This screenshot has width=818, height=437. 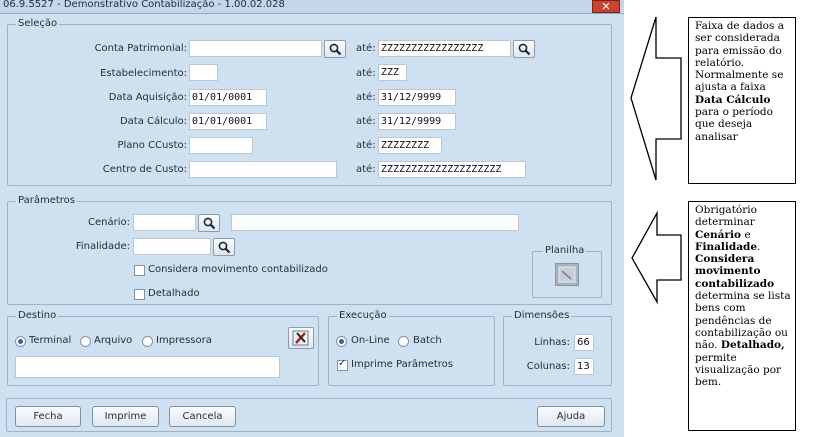 I want to click on close-button: ✕, so click(x=606, y=6).